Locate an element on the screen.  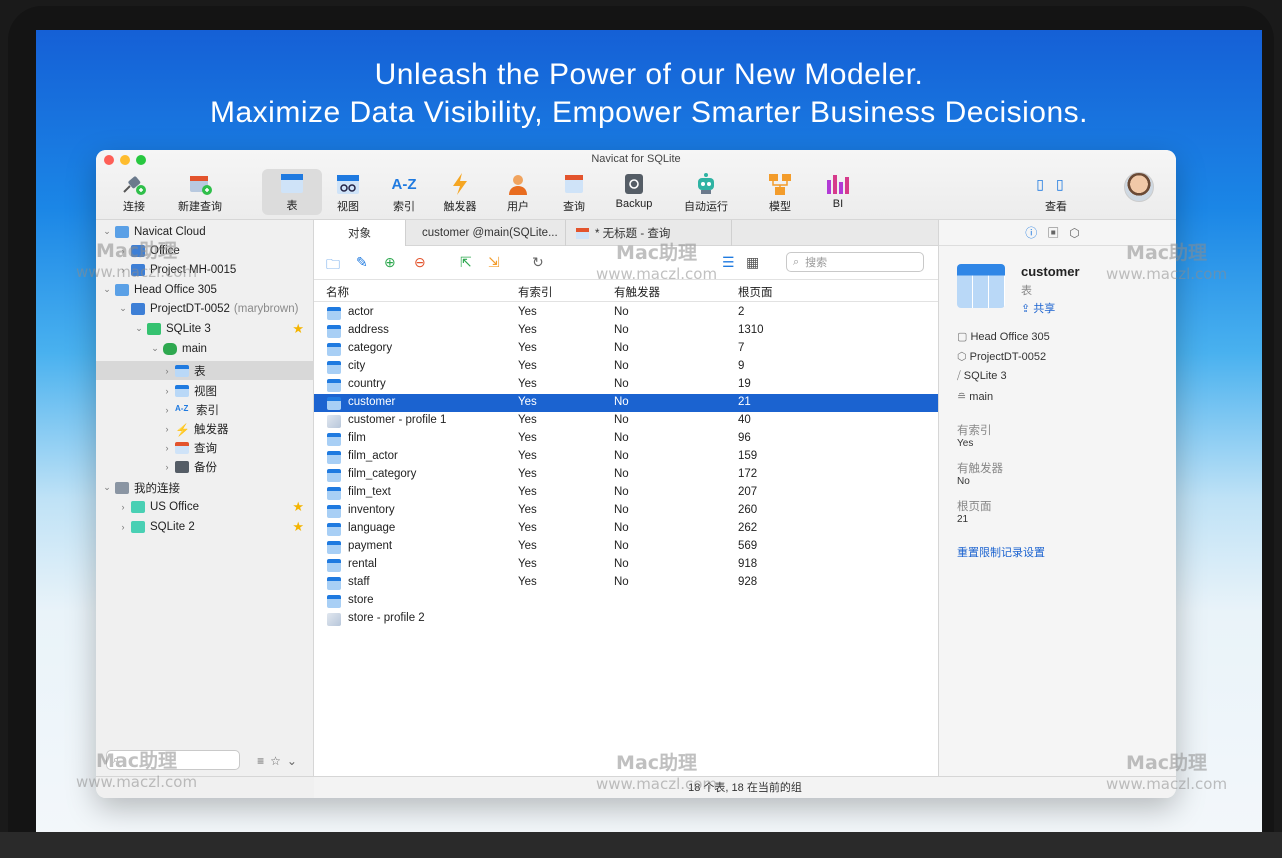
tree-item-indexes: › A-Z 索引 is located at coordinates (205, 409).